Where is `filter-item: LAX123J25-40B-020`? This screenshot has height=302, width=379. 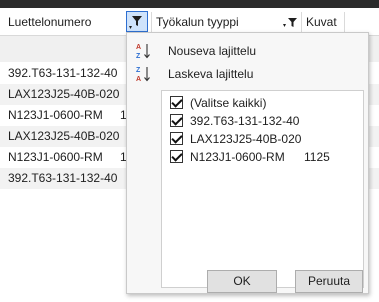 filter-item: LAX123J25-40B-020 is located at coordinates (261, 139).